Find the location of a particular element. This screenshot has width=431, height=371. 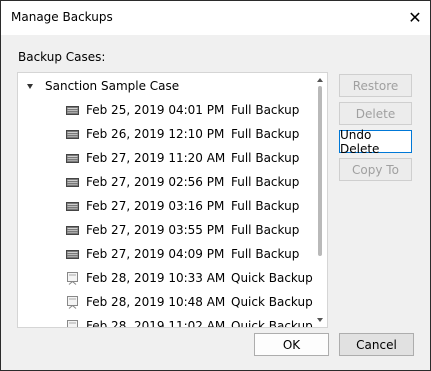

window-title: Manage Backups is located at coordinates (62, 17).